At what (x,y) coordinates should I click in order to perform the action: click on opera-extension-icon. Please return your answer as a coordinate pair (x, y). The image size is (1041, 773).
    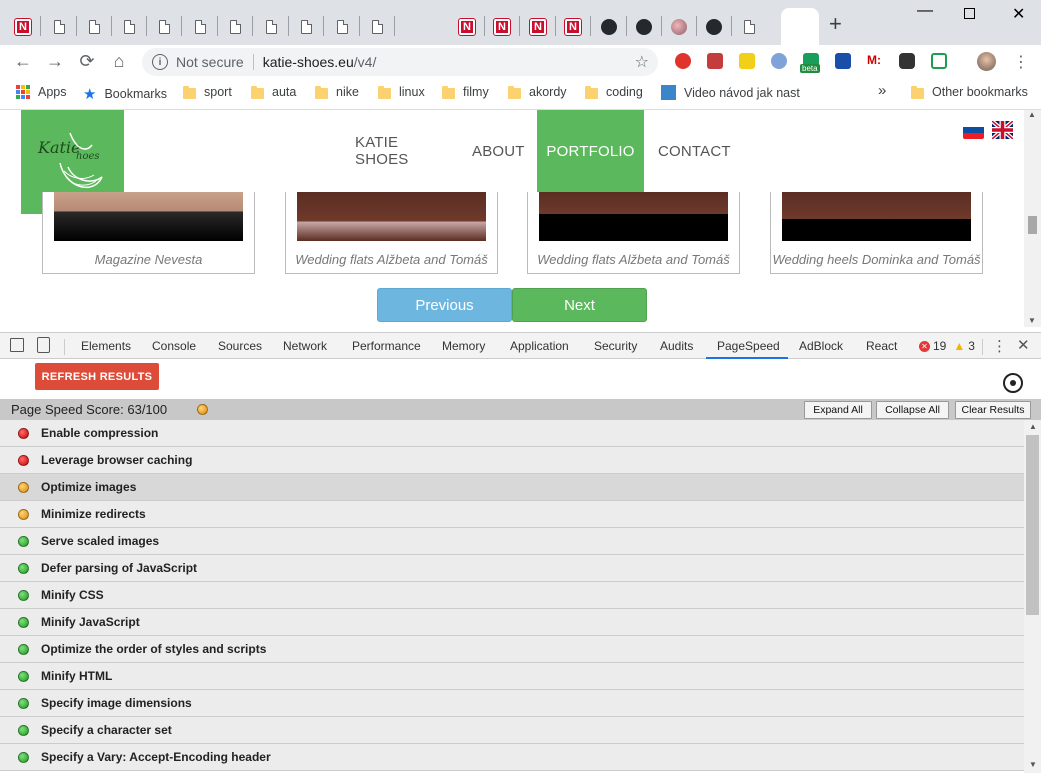
    Looking at the image, I should click on (683, 61).